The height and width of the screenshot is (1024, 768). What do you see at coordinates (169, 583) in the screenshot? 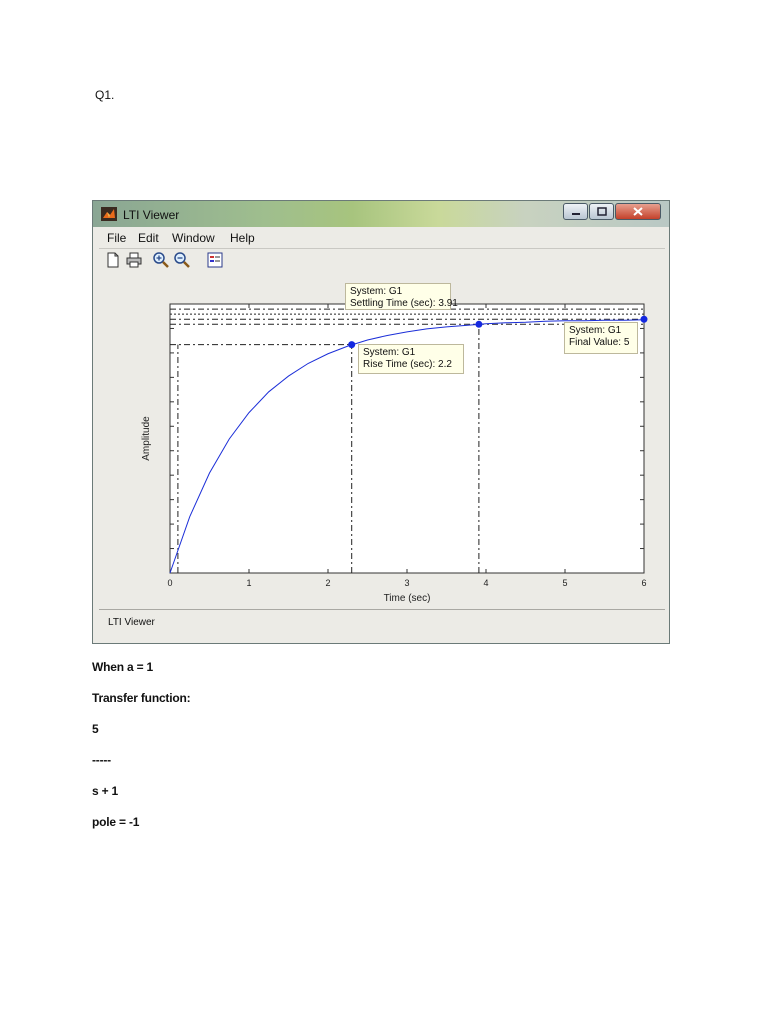
I see `x-tick-label: 0` at bounding box center [169, 583].